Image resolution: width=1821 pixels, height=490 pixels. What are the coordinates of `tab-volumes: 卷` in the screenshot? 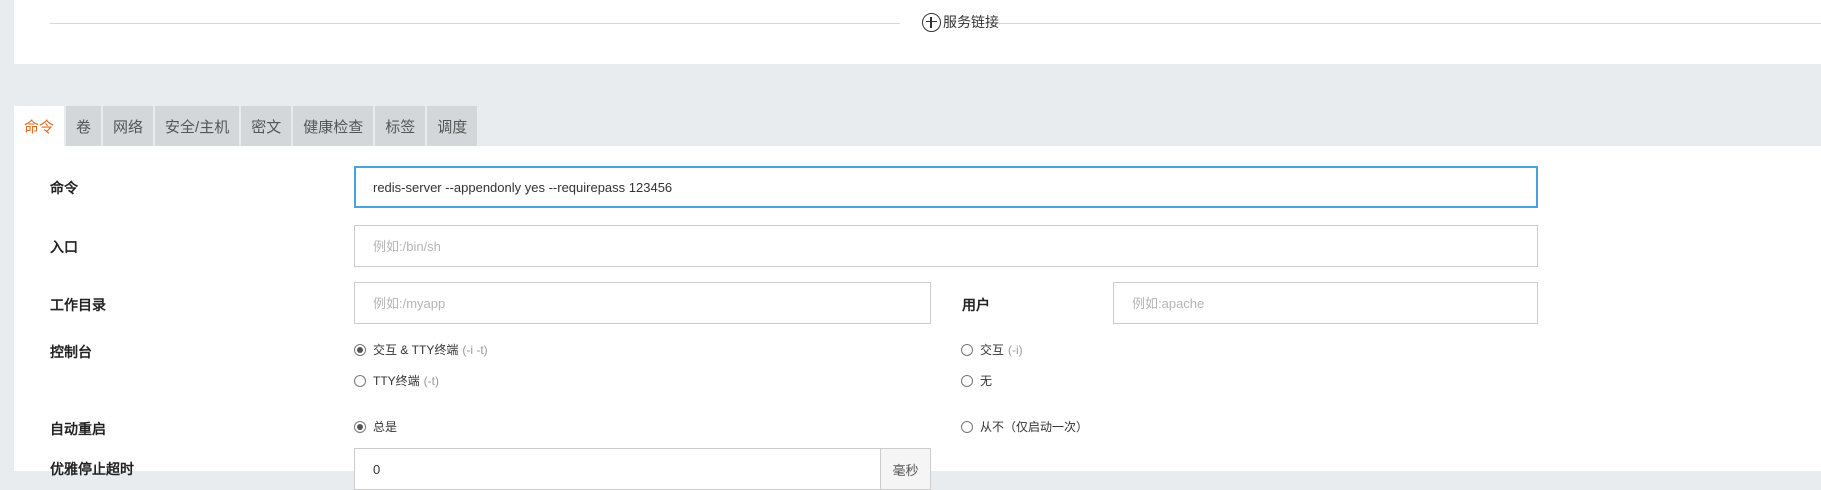 It's located at (84, 126).